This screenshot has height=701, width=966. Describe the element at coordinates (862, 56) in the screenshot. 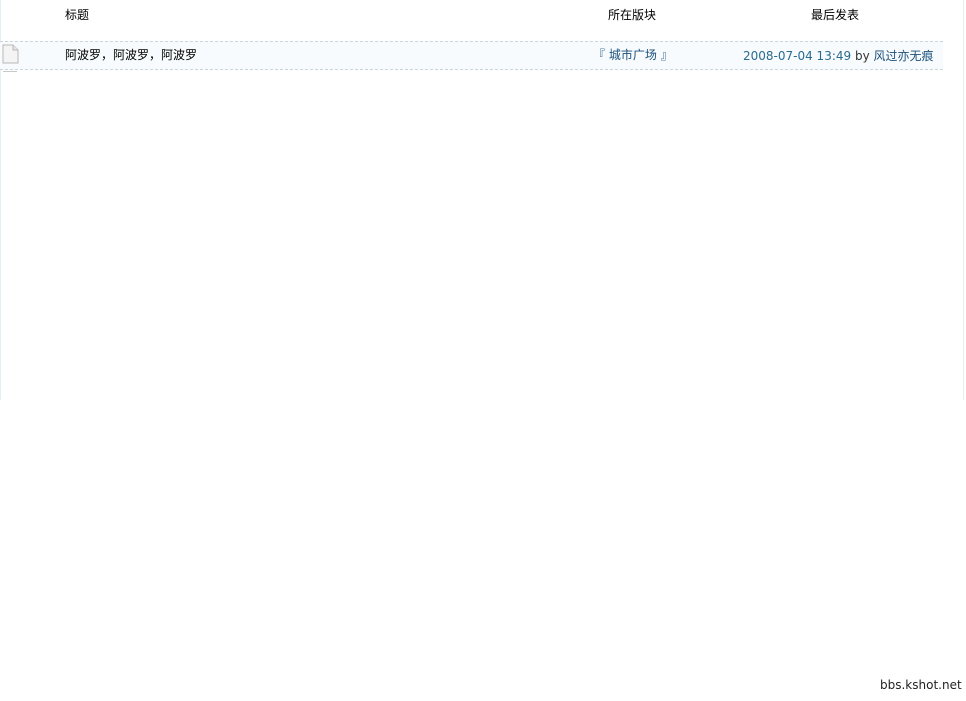

I see `last-post-by-label: by` at that location.